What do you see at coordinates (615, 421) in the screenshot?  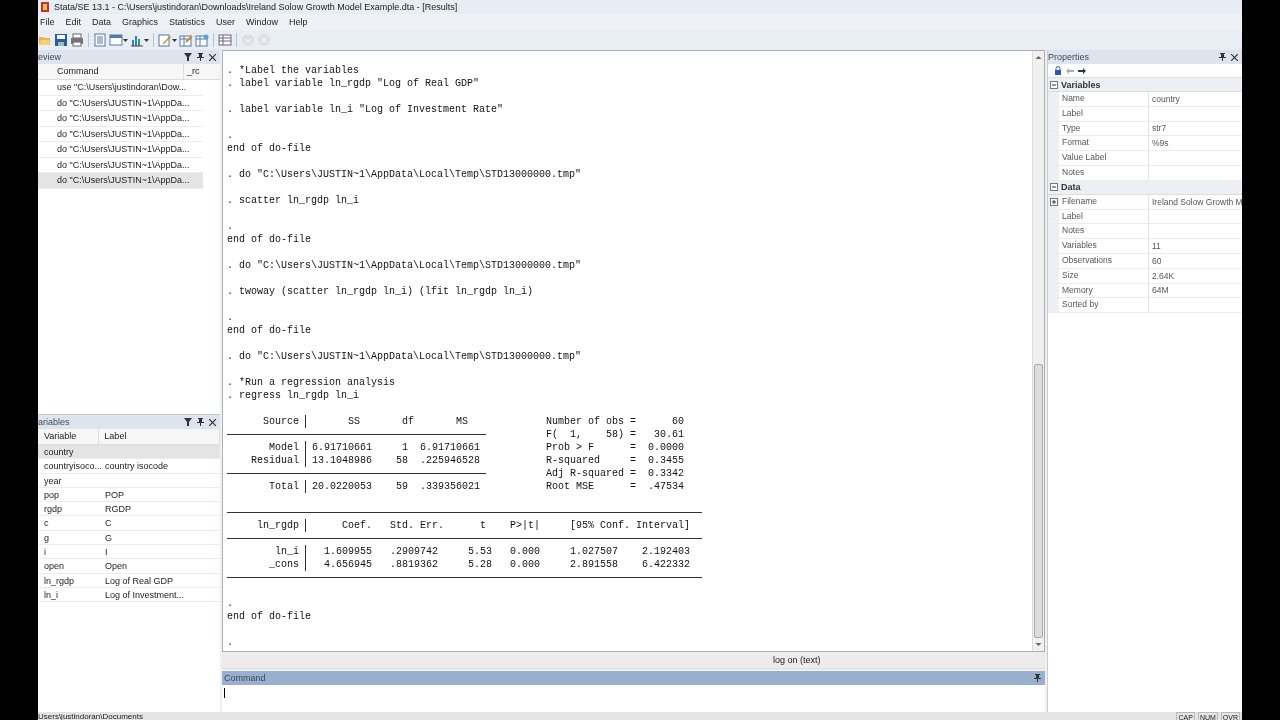 I see `model-statistic: Number of obs = 60` at bounding box center [615, 421].